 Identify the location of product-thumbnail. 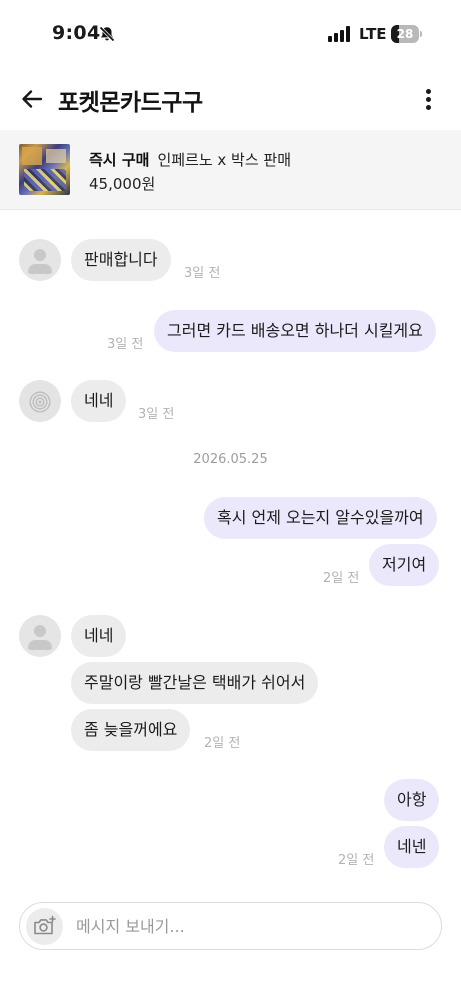
(44, 169).